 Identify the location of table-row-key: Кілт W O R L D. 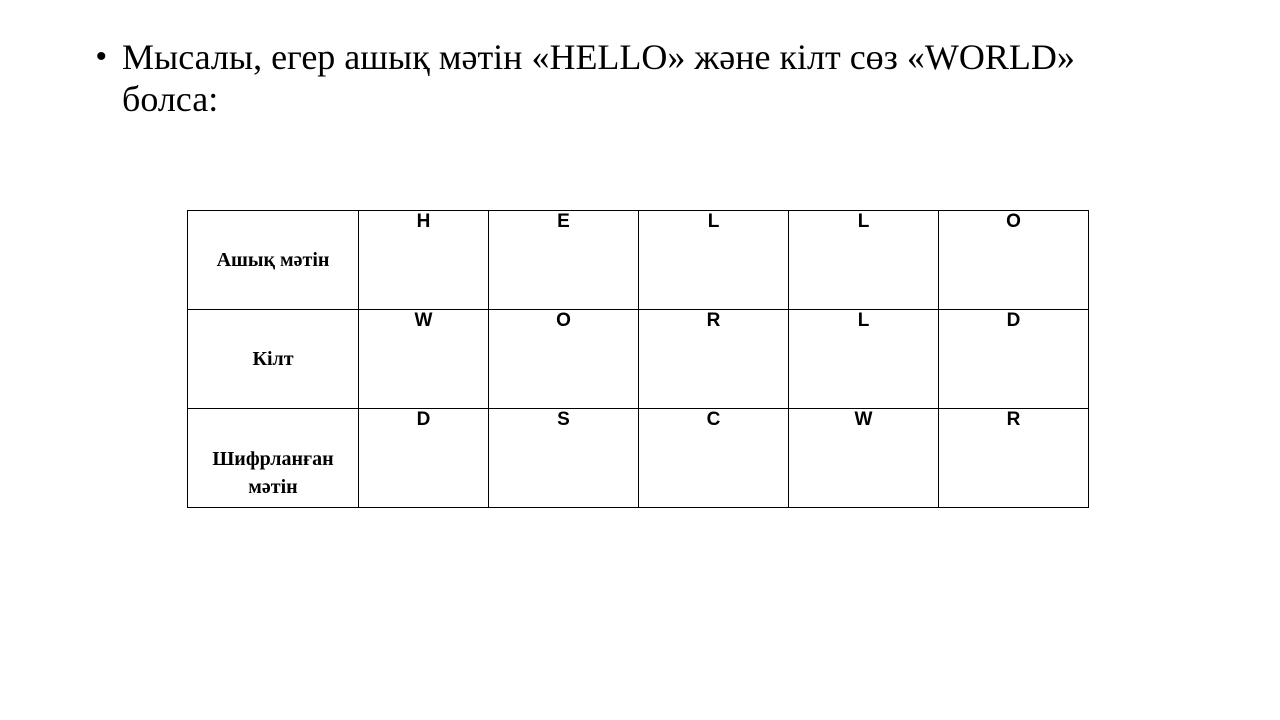
(638, 359).